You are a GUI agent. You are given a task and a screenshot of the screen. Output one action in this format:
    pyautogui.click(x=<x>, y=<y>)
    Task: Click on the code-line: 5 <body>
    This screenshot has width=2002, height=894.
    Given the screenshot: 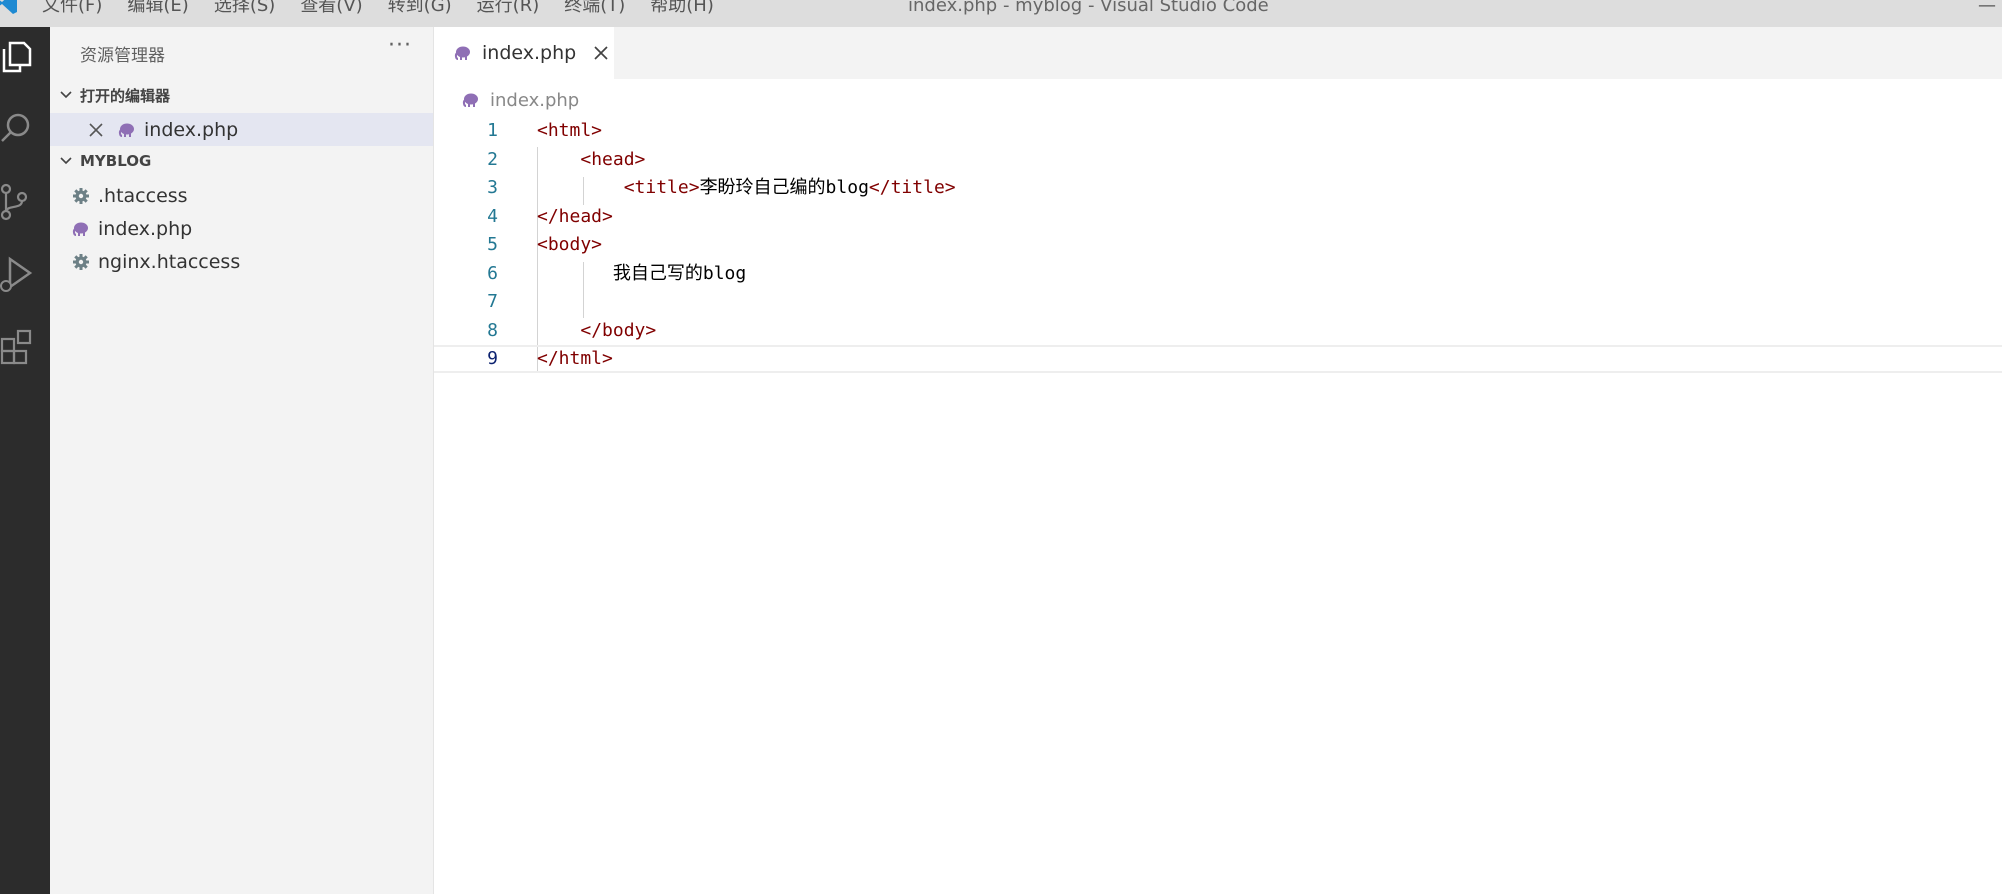 What is the action you would take?
    pyautogui.click(x=1218, y=245)
    